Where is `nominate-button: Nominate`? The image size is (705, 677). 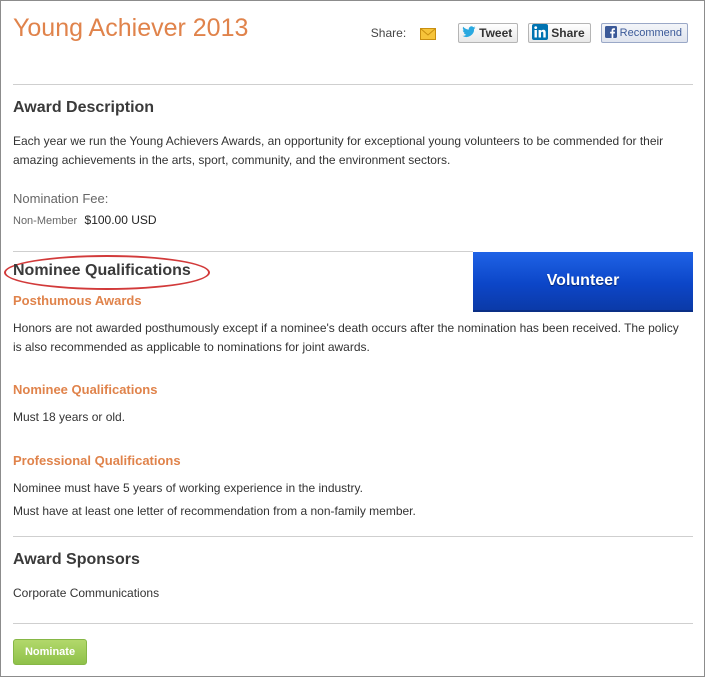
nominate-button: Nominate is located at coordinates (50, 652).